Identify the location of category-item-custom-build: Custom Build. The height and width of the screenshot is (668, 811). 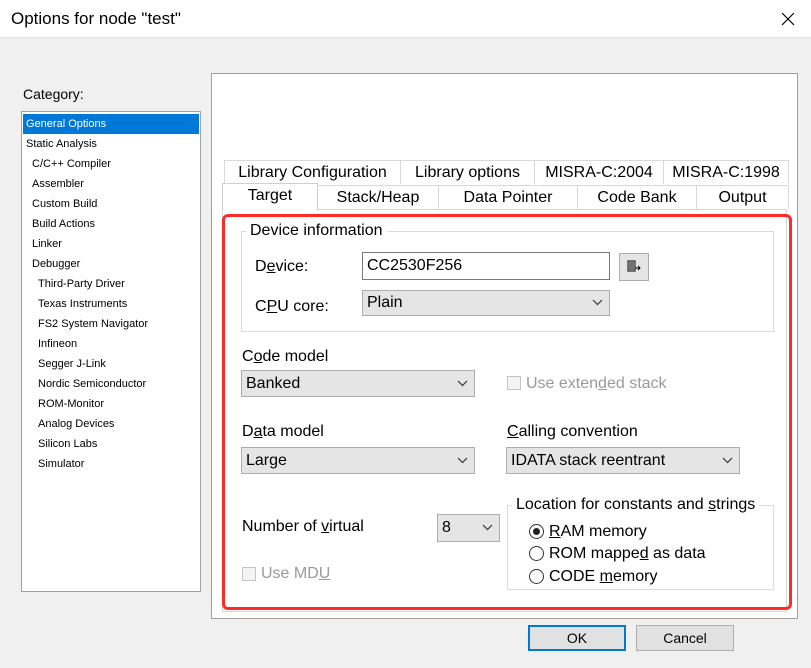
(63, 204).